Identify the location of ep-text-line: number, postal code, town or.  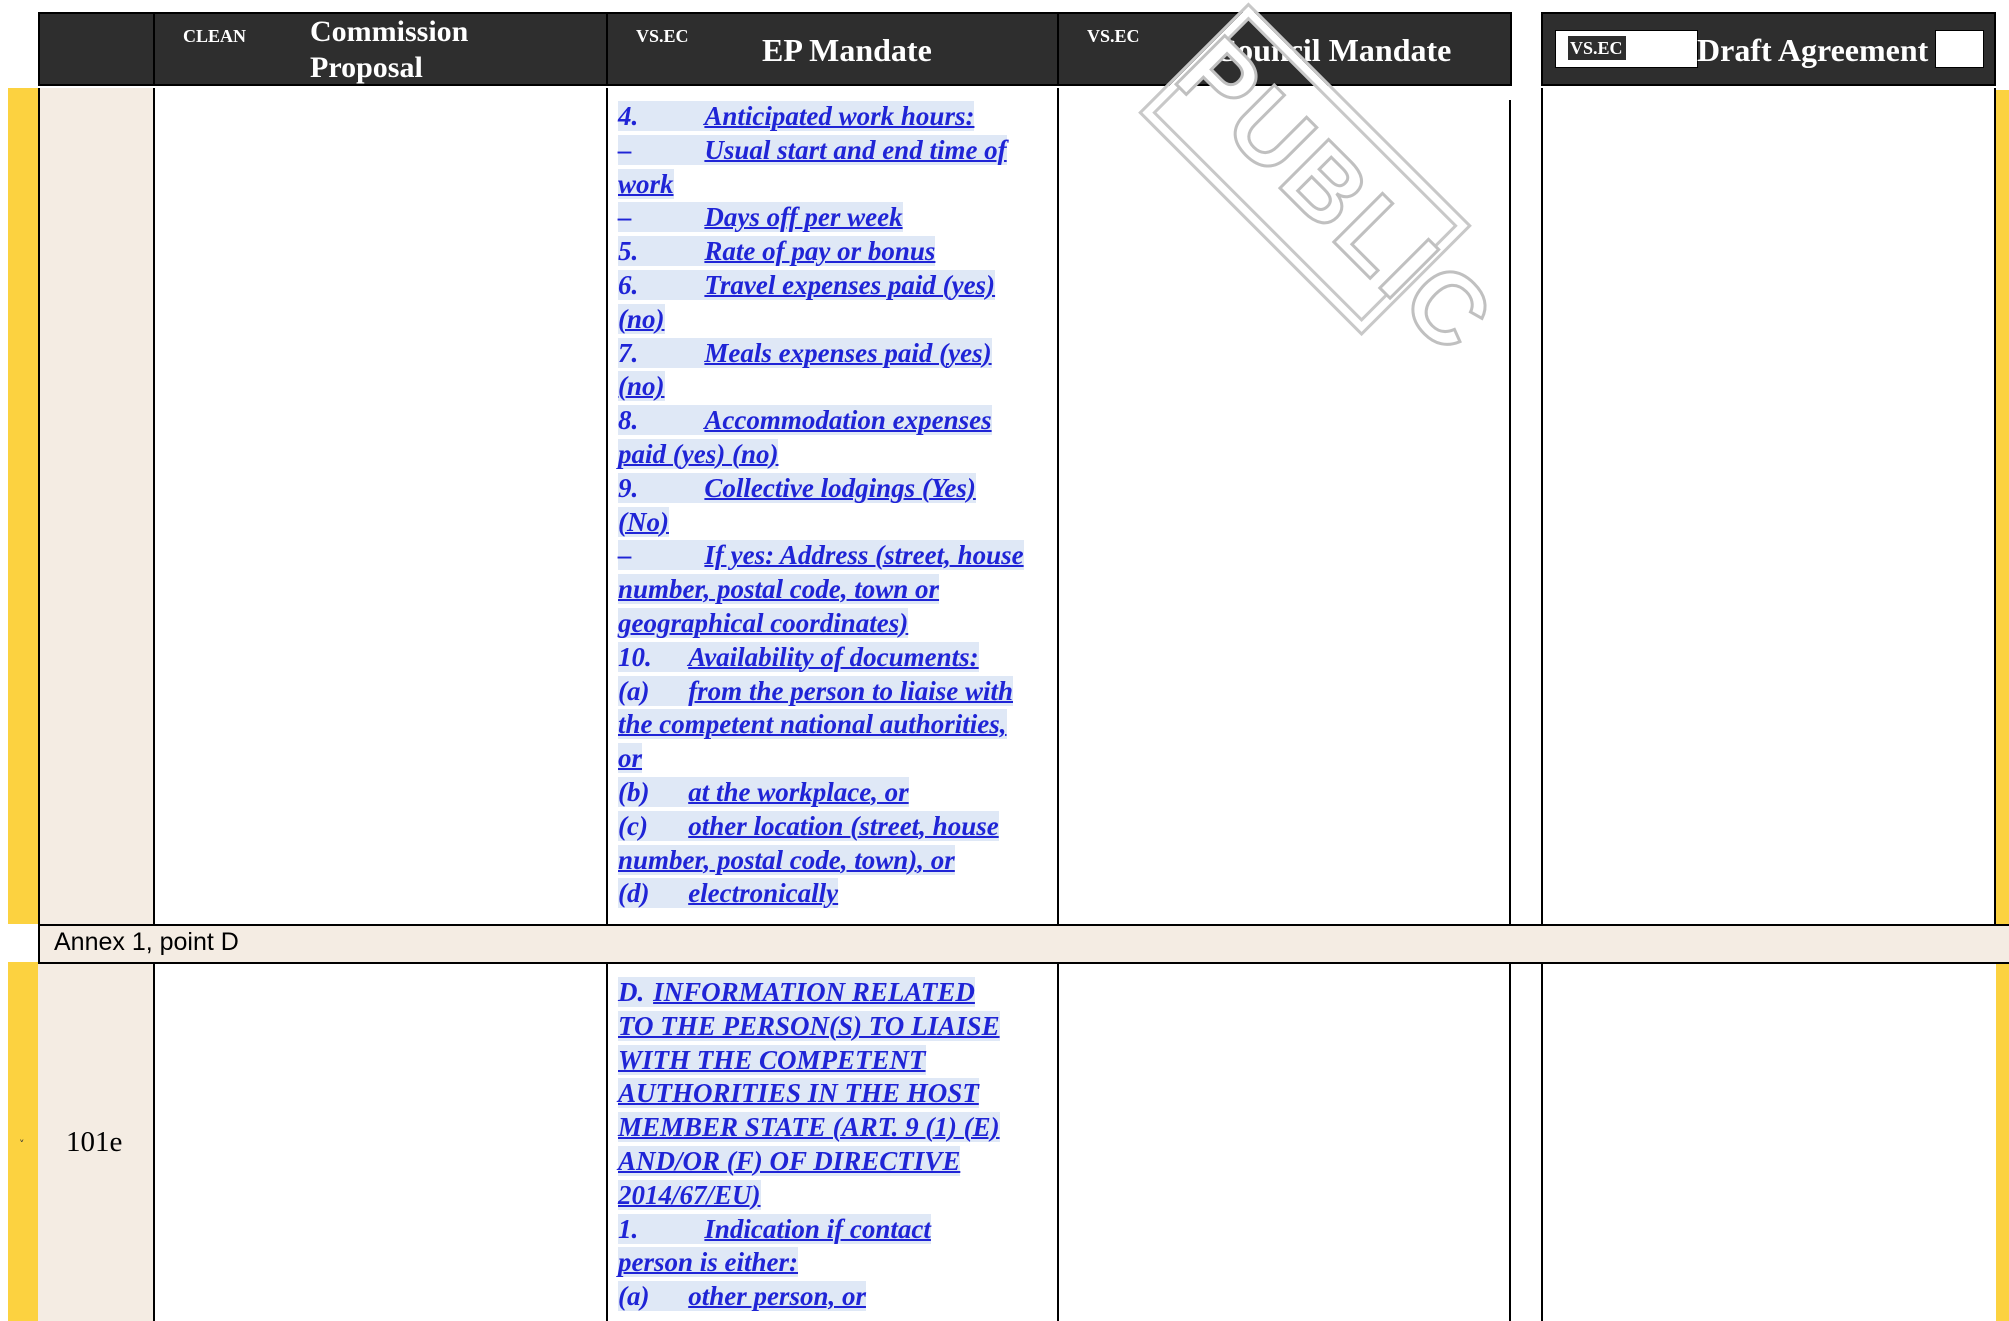
(831, 590).